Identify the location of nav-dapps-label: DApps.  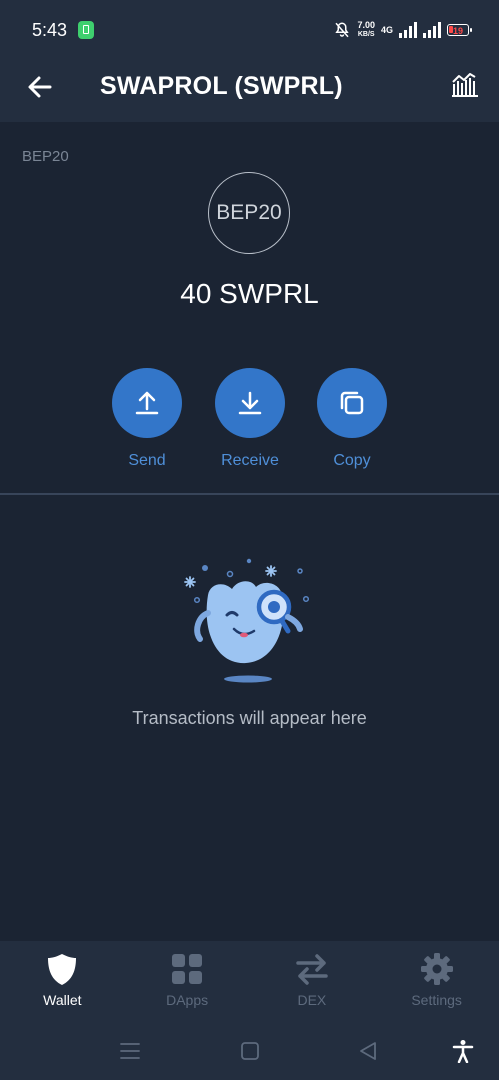
(187, 1000).